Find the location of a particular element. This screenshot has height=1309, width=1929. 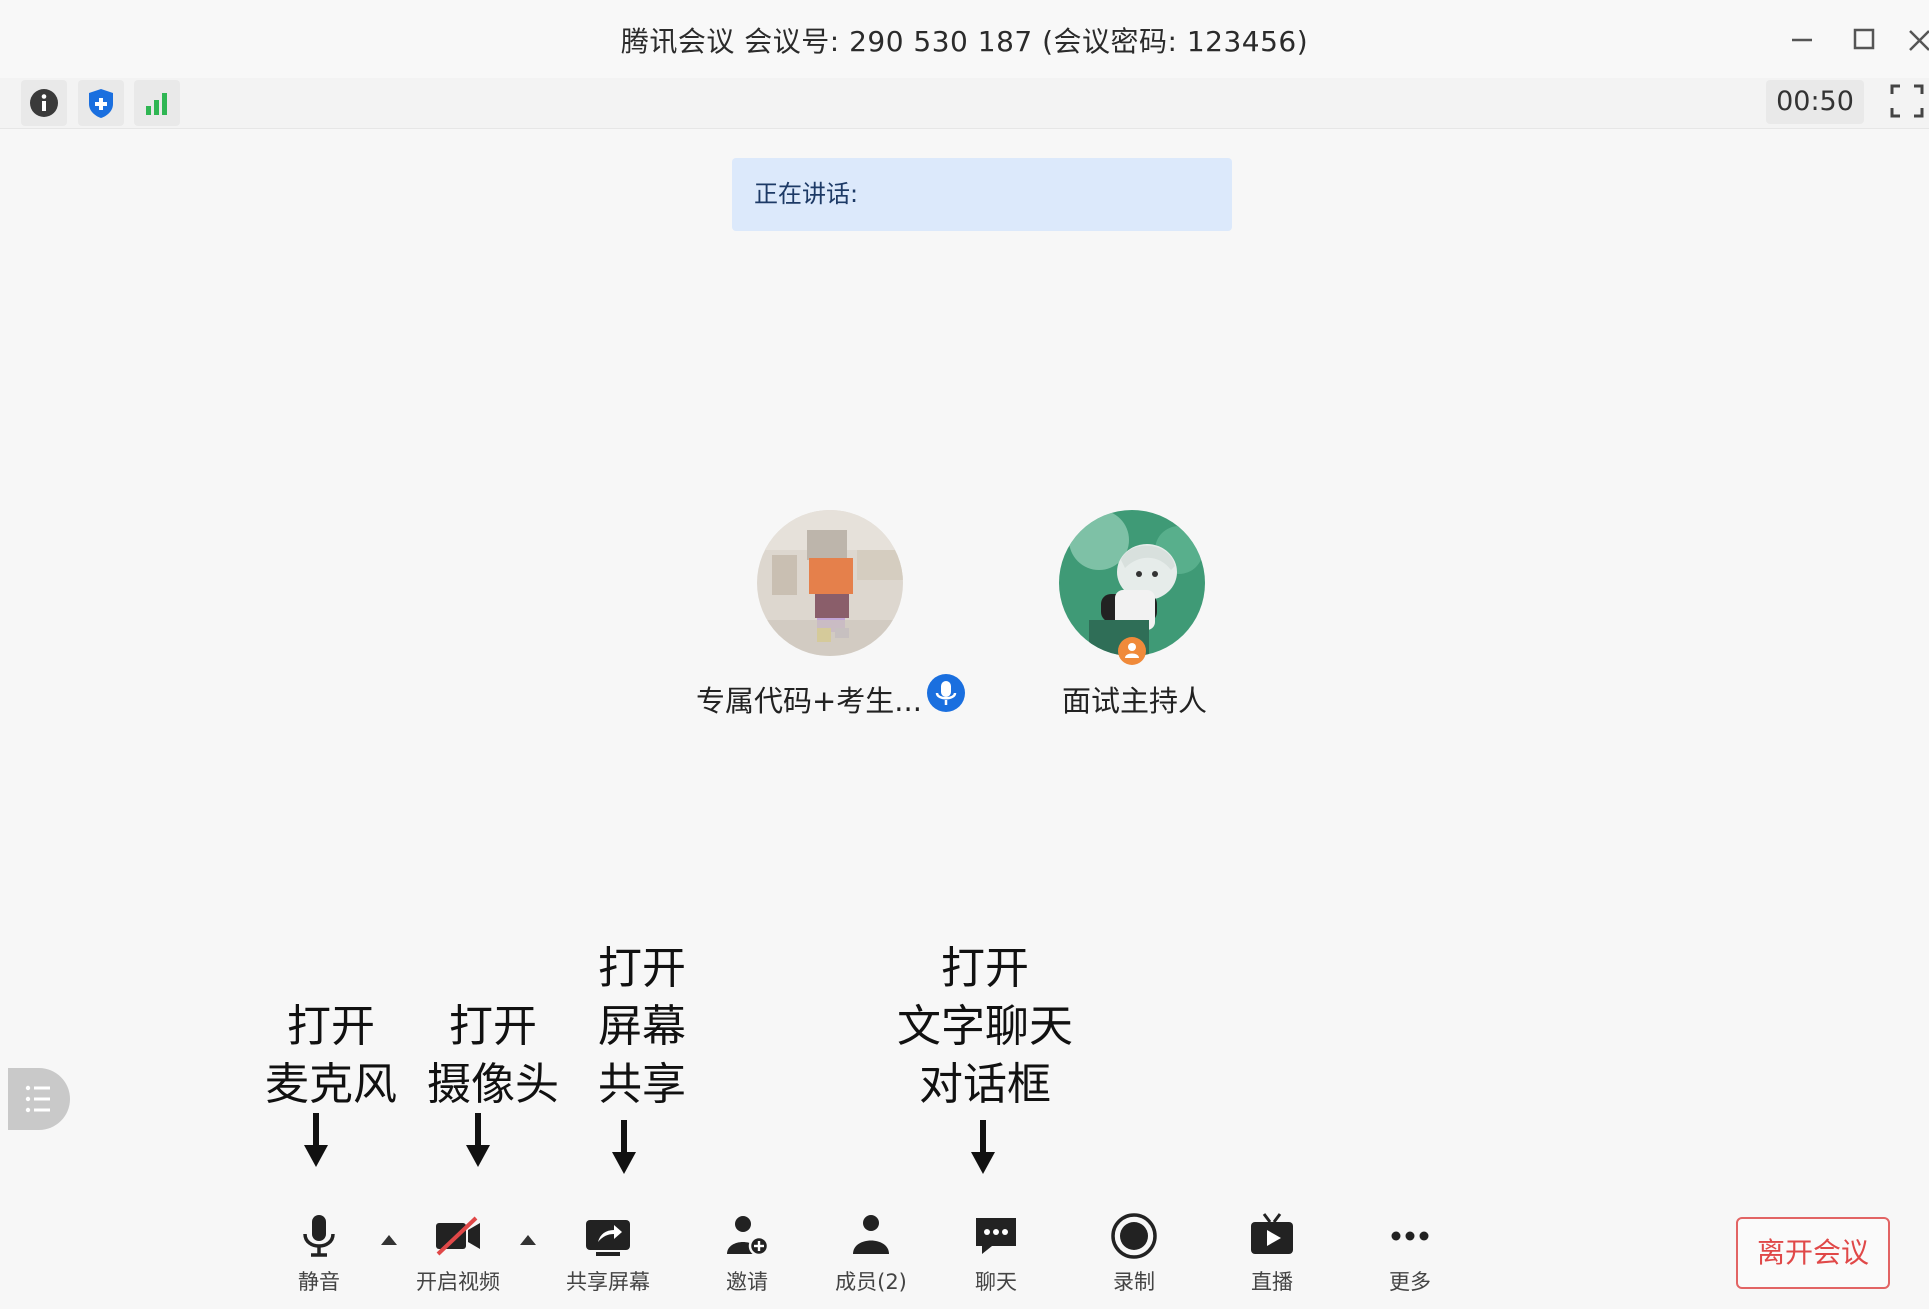

start-video-button: 开启视频 is located at coordinates (458, 1255).